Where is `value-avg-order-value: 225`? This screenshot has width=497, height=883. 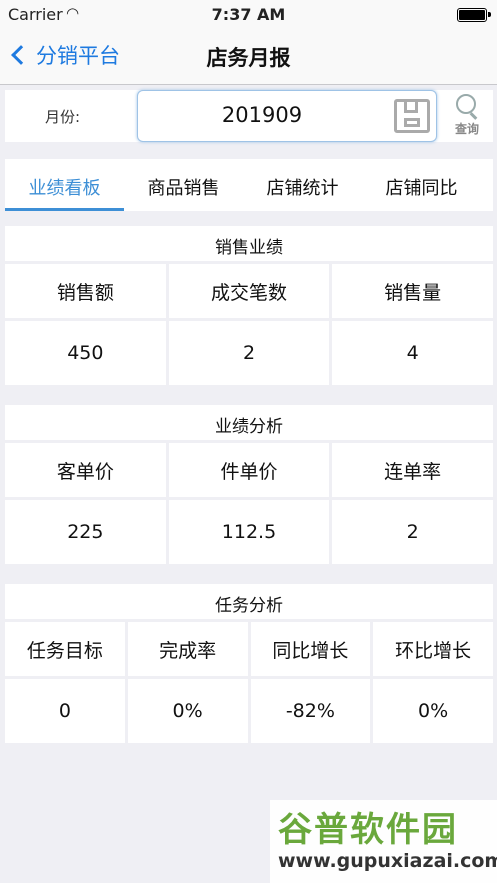 value-avg-order-value: 225 is located at coordinates (85, 532).